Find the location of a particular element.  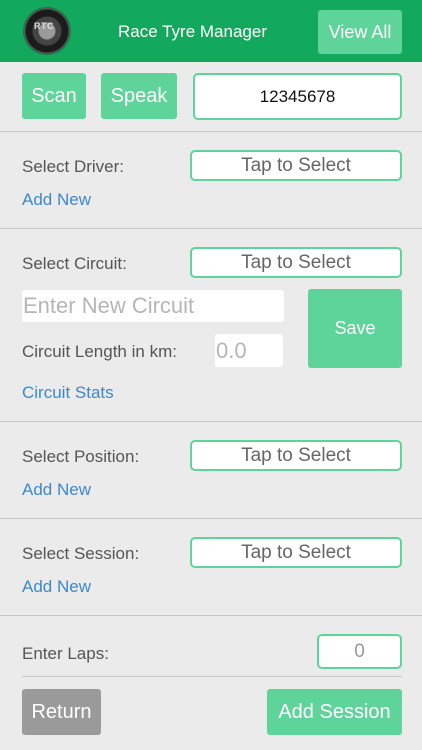

circuit-length-label: Circuit Length in km: is located at coordinates (99, 351).